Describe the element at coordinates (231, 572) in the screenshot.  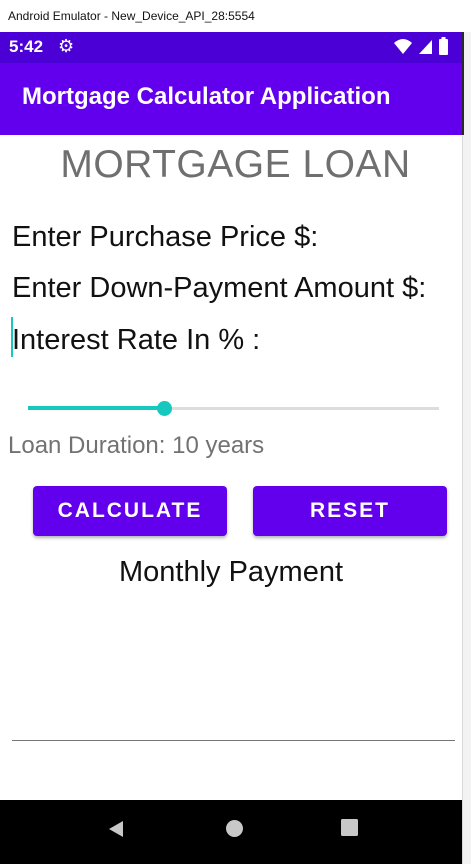
I see `monthly-payment-label: Monthly Payment` at that location.